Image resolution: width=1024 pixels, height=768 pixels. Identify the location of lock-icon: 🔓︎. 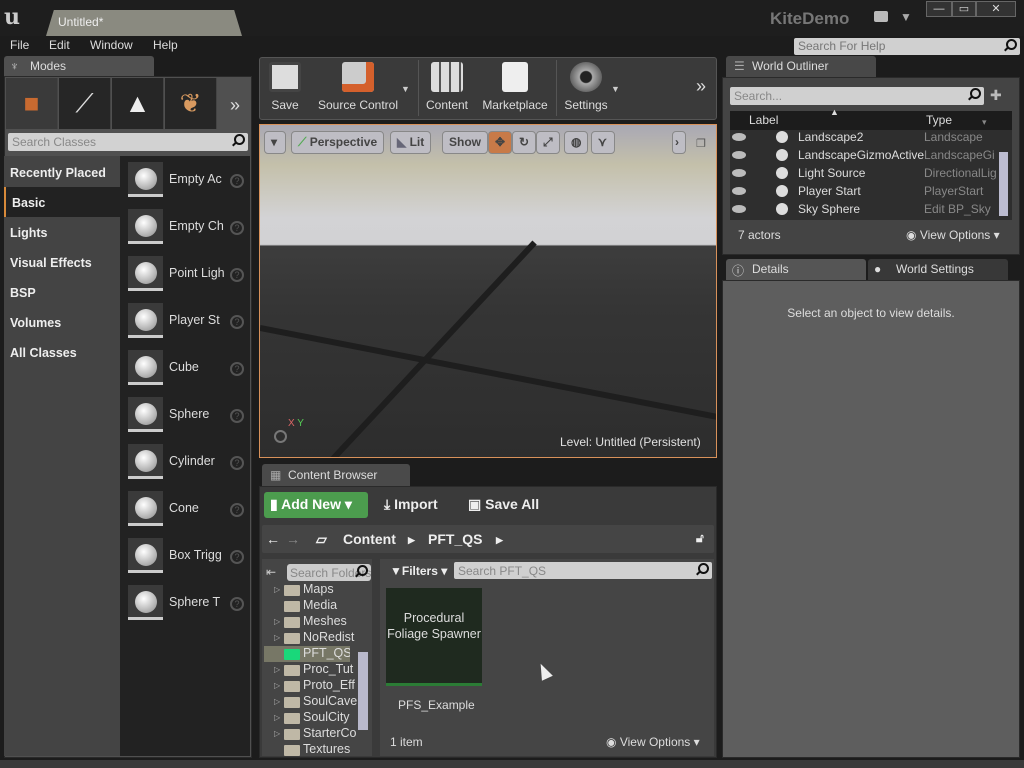
(700, 538).